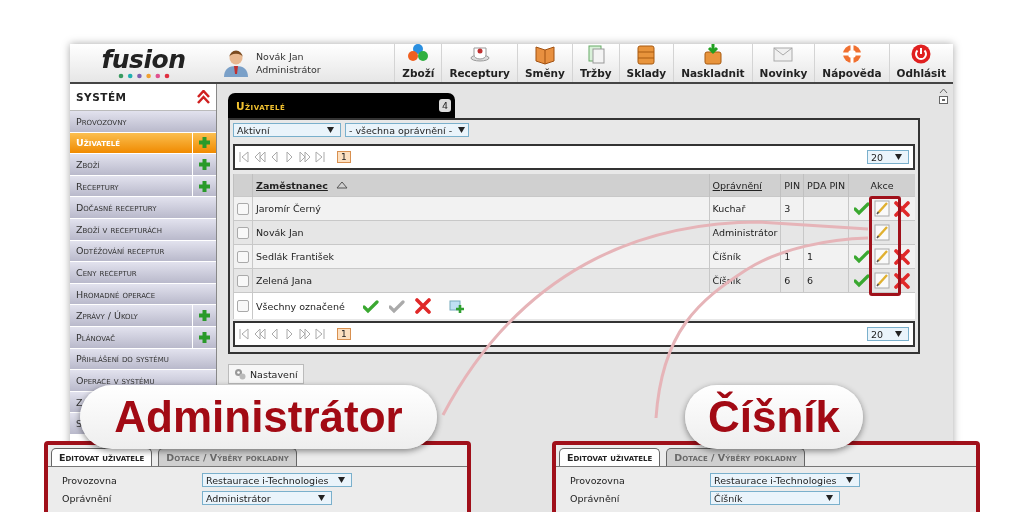  Describe the element at coordinates (143, 186) in the screenshot. I see `sidebar-item: Receptury` at that location.